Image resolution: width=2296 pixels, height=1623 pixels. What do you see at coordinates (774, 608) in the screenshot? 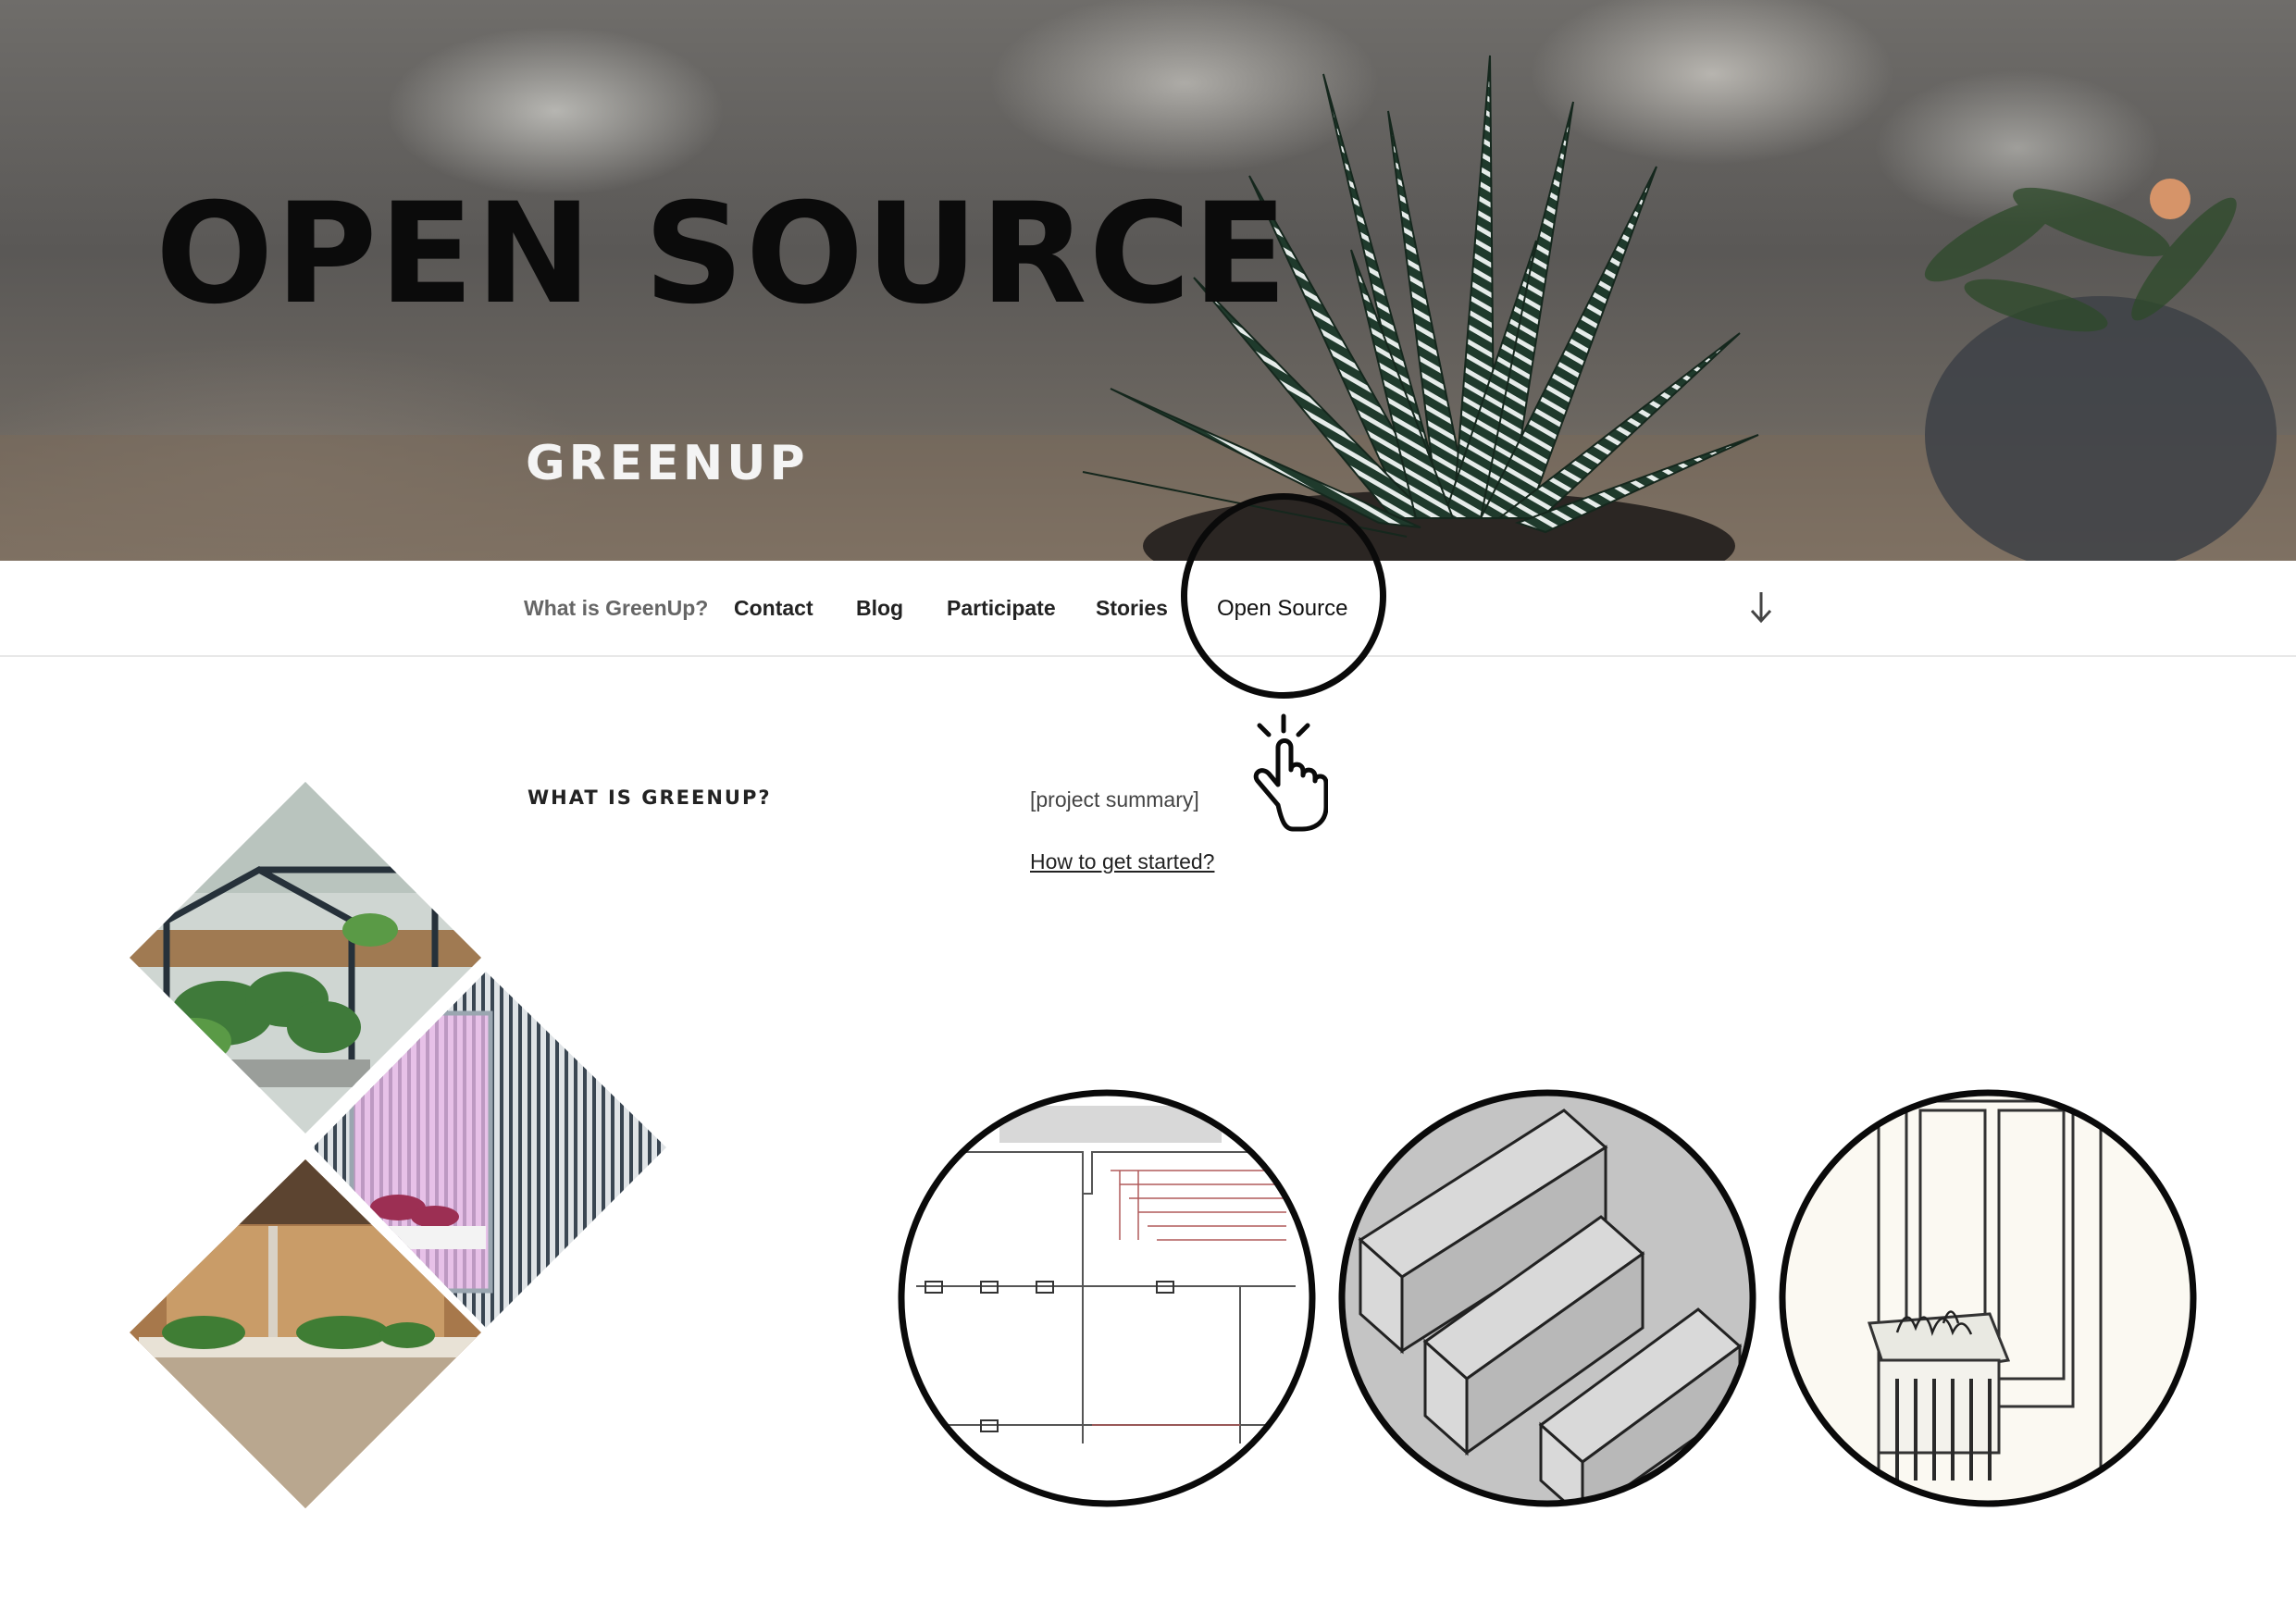
I see `nav-item-contact: Contact` at bounding box center [774, 608].